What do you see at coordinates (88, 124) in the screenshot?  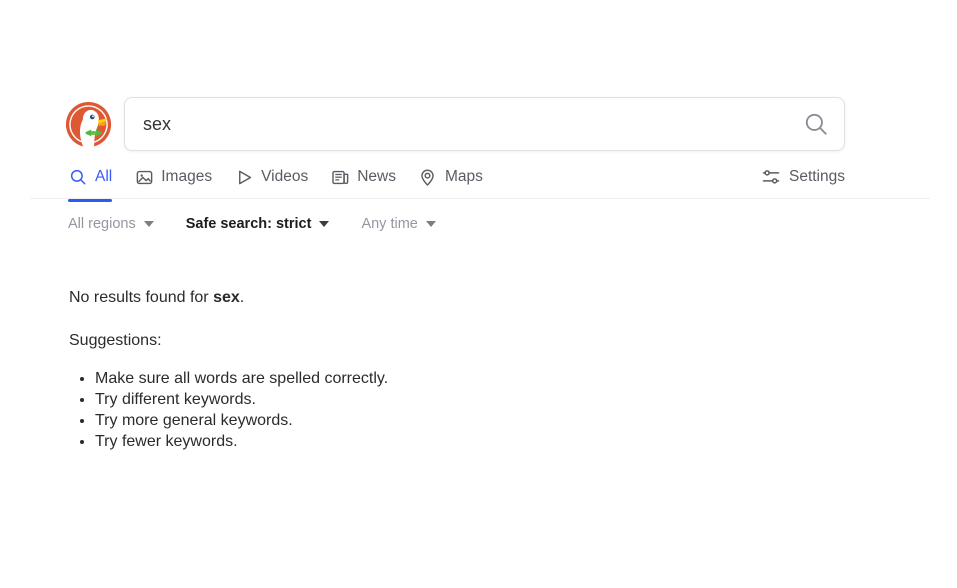 I see `duckduckgo-duck-logo` at bounding box center [88, 124].